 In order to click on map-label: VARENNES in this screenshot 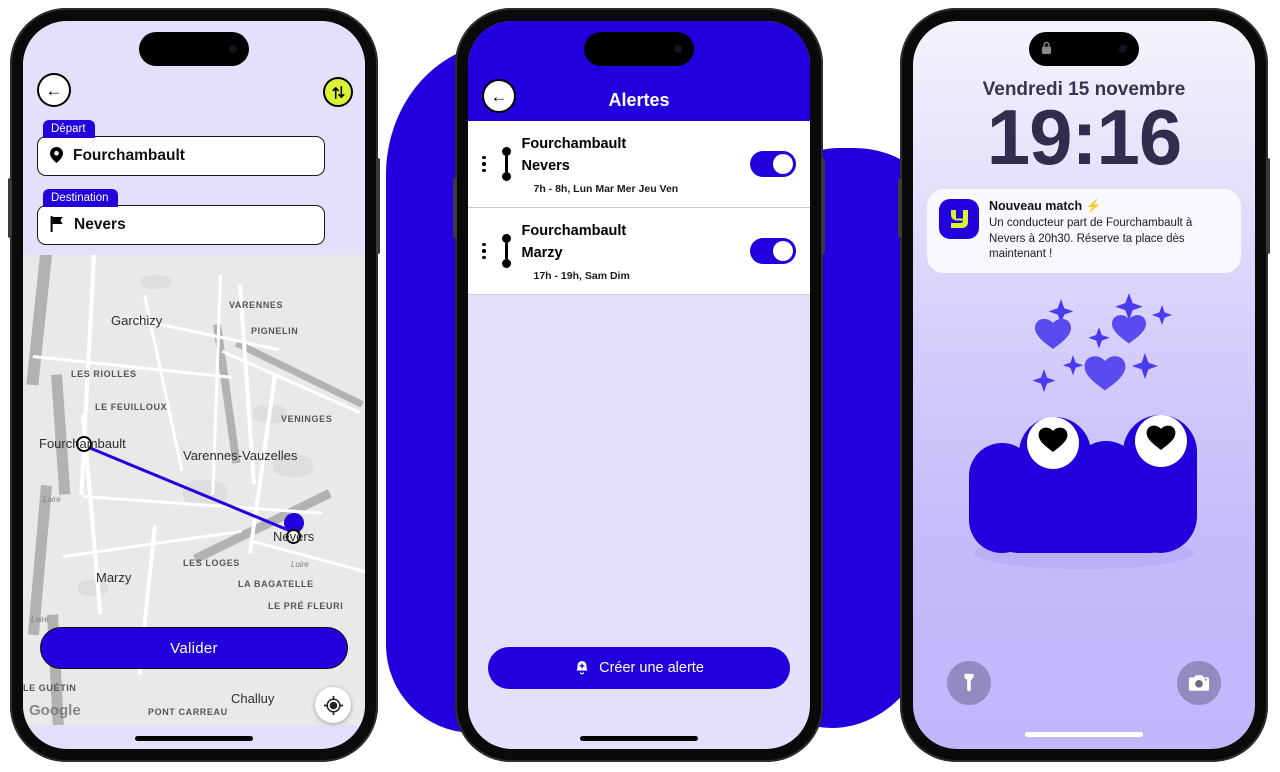, I will do `click(256, 305)`.